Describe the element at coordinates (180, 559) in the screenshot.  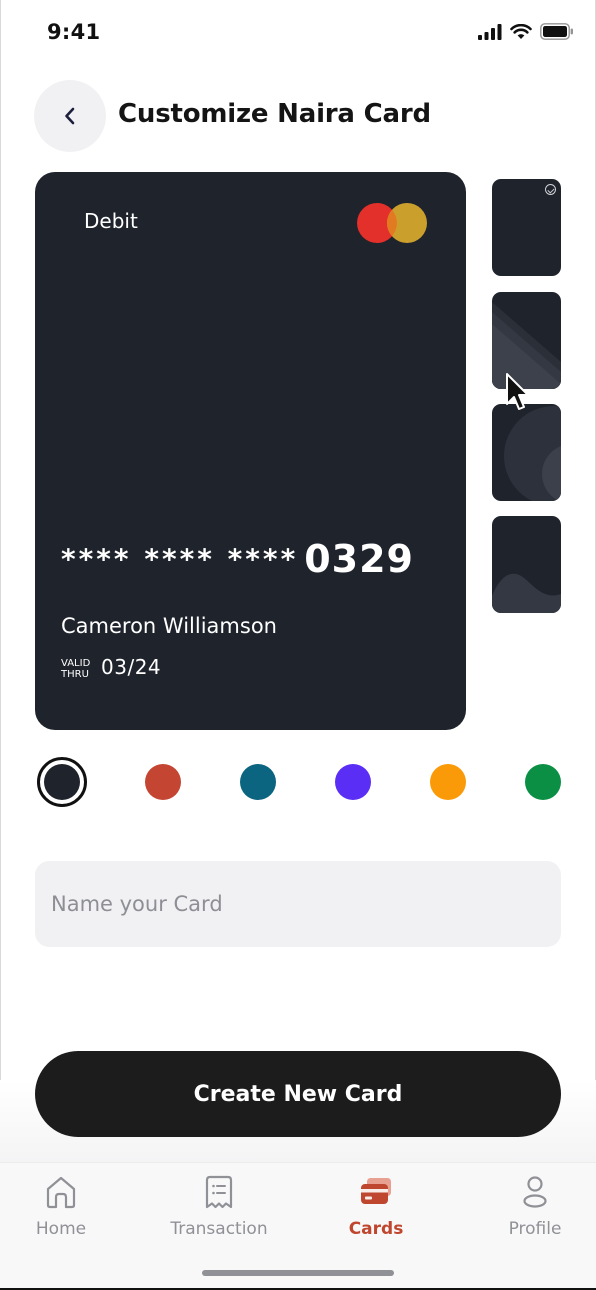
I see `masked-digits: **** **** ****` at that location.